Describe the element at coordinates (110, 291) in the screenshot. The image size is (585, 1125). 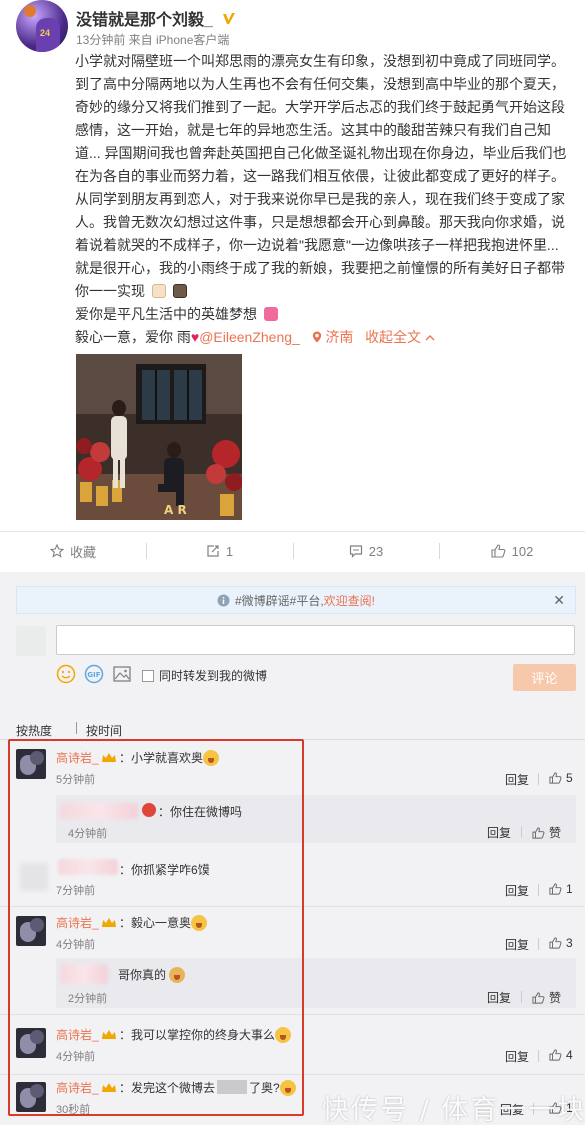
I see `post-line-text: 你一一实现` at that location.